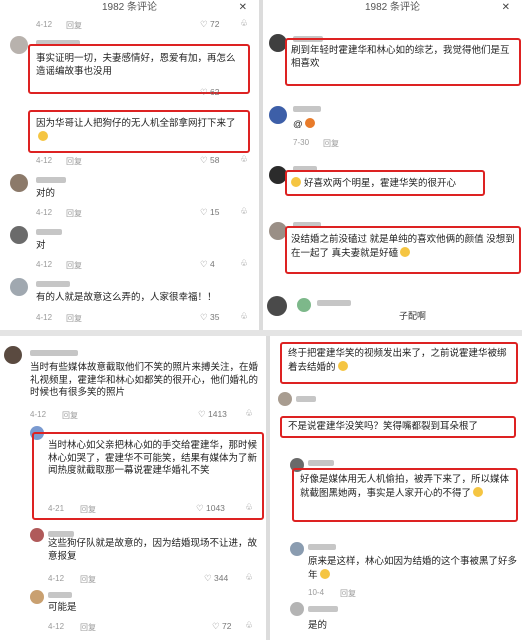  I want to click on like-count: 15, so click(214, 212).